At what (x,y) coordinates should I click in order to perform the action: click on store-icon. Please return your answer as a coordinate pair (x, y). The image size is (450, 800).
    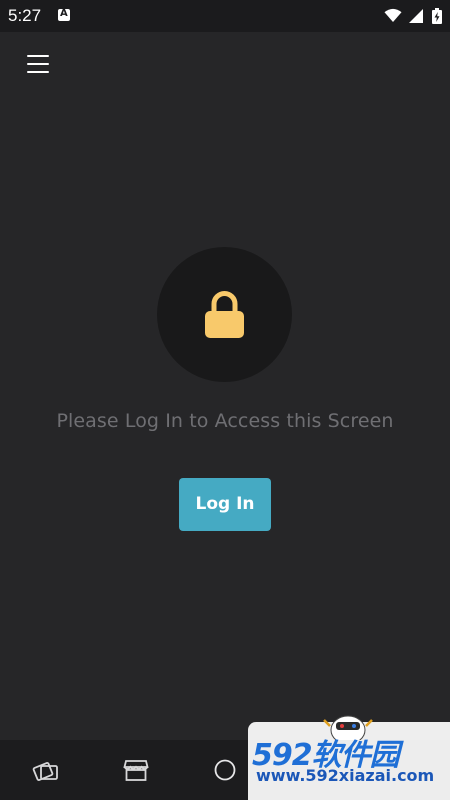
    Looking at the image, I should click on (136, 771).